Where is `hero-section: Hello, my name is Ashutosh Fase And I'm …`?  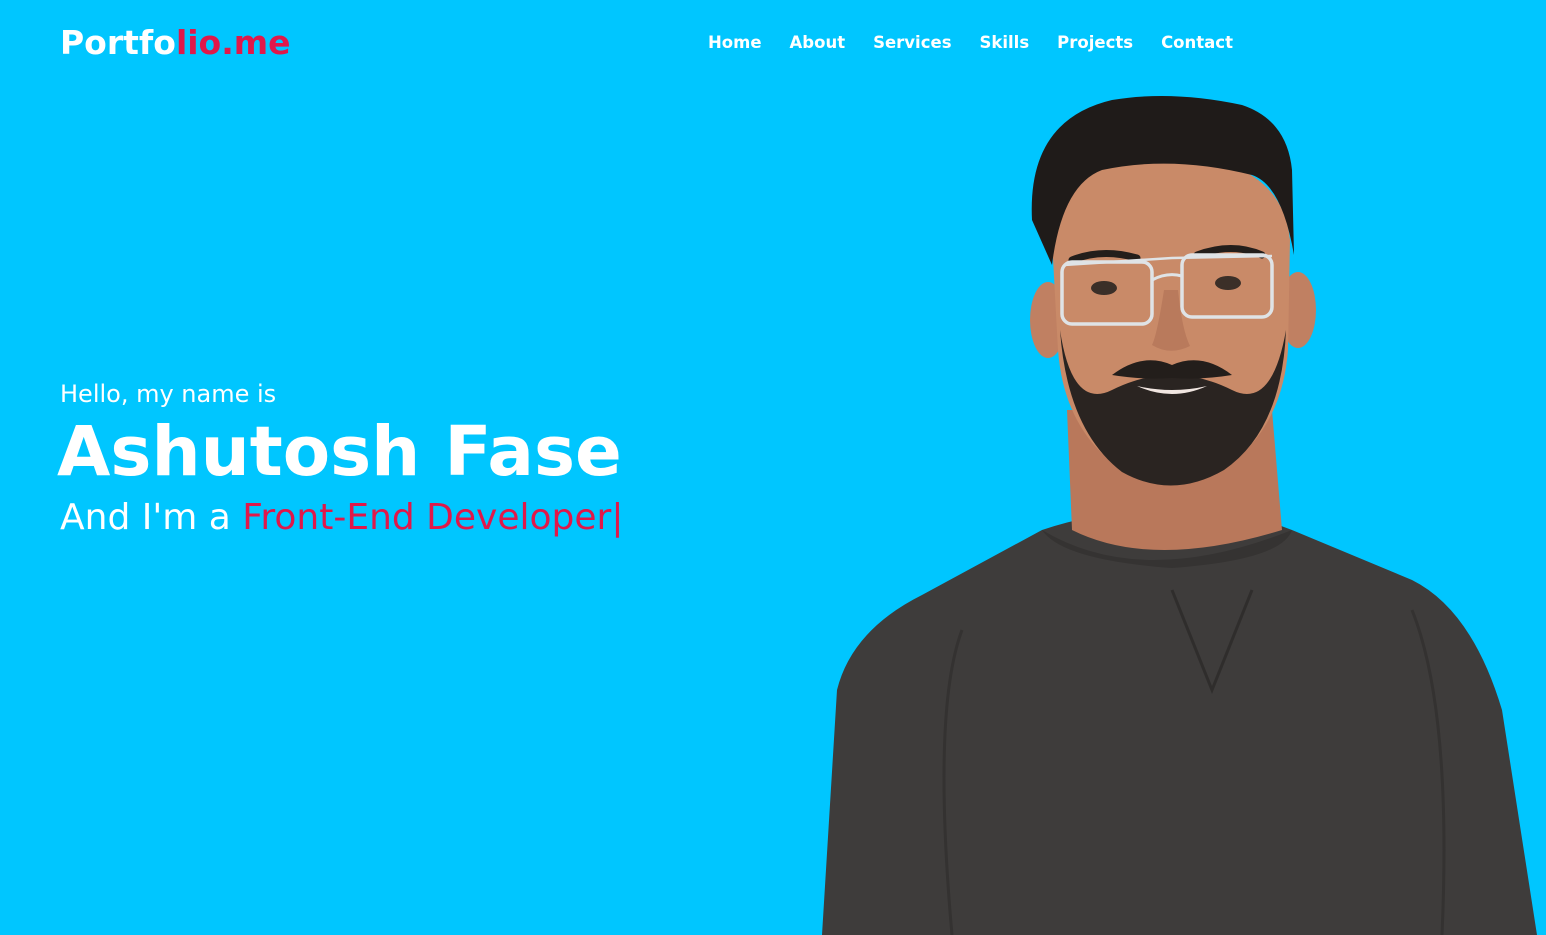 hero-section: Hello, my name is Ashutosh Fase And I'm … is located at coordinates (340, 460).